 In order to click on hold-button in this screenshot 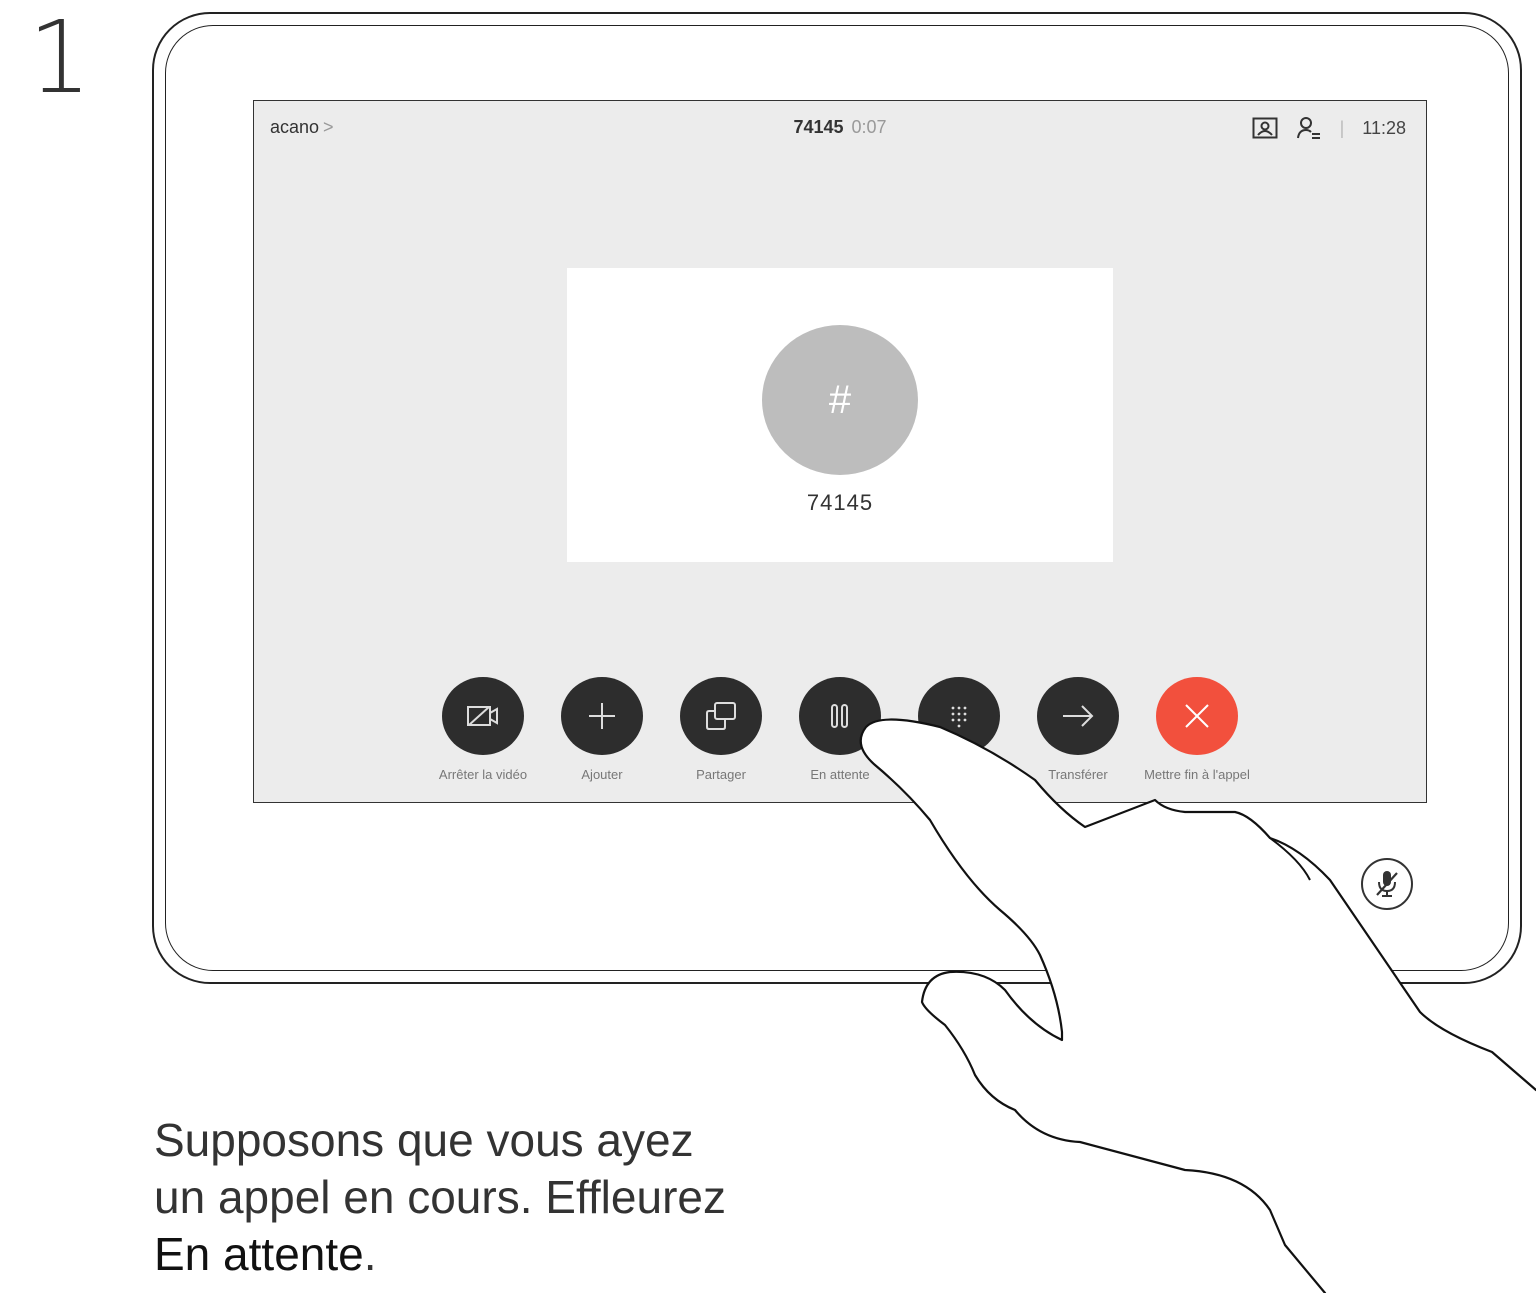, I will do `click(840, 716)`.